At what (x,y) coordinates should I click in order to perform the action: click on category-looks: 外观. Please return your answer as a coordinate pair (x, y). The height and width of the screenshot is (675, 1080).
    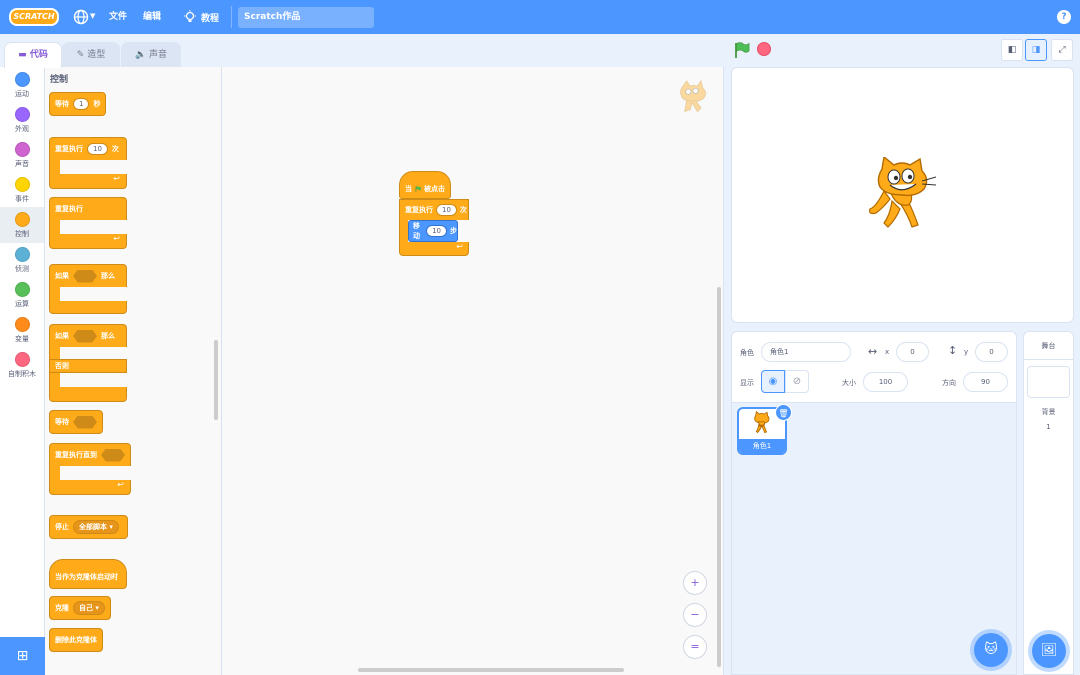
    Looking at the image, I should click on (22, 121).